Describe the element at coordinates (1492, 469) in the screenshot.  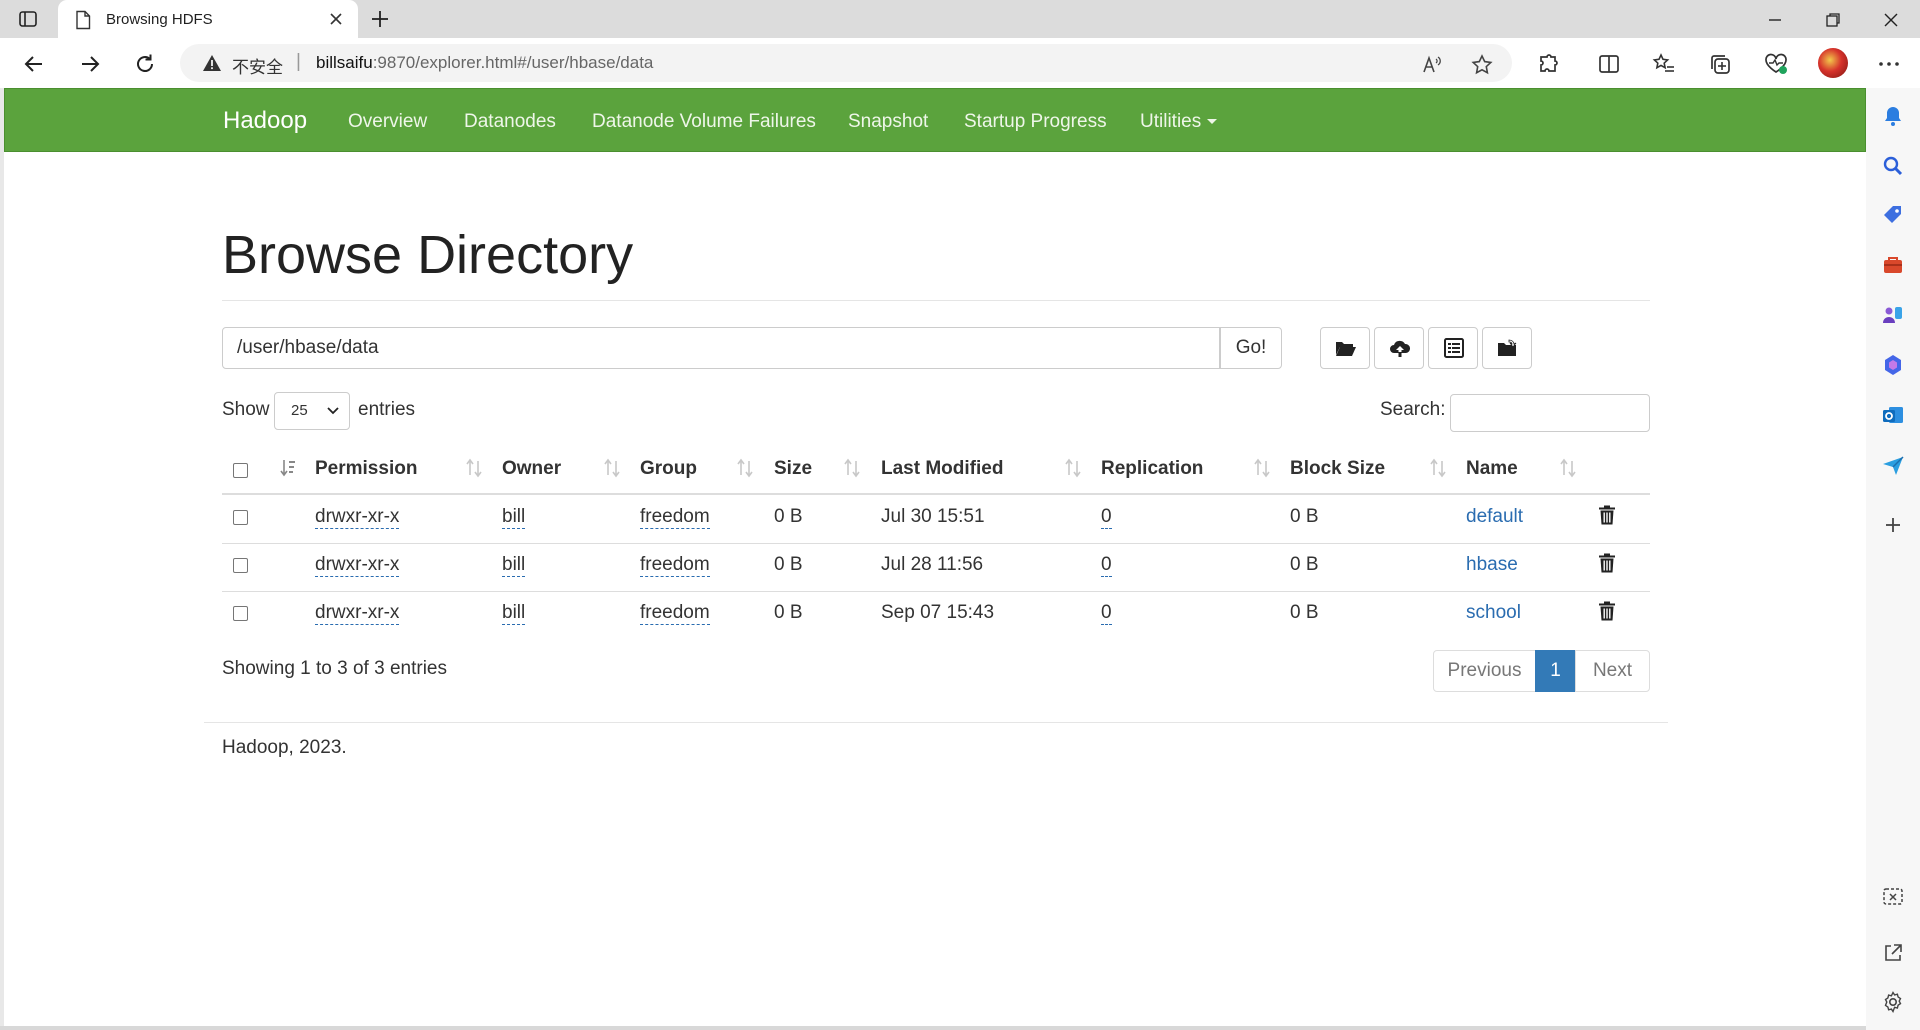
I see `column-header-name: Name` at that location.